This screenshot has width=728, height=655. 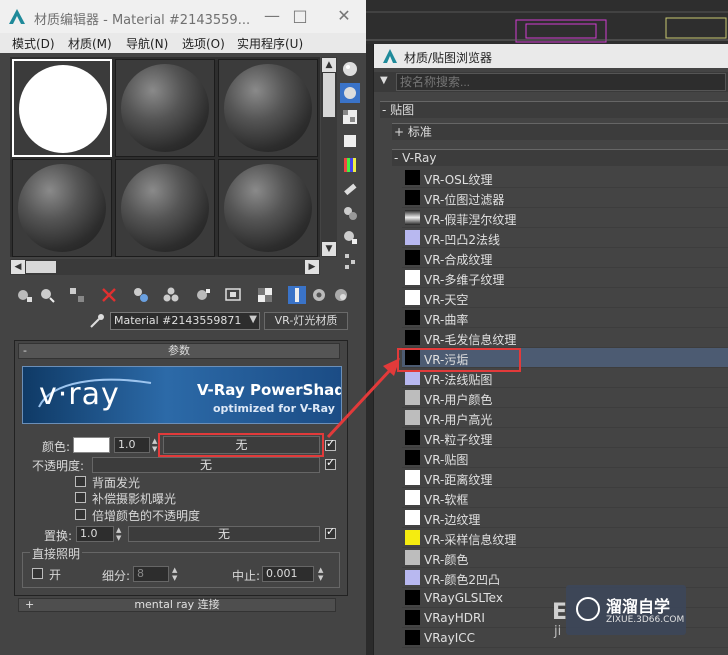 I want to click on opacity-map-checkbox, so click(x=330, y=463).